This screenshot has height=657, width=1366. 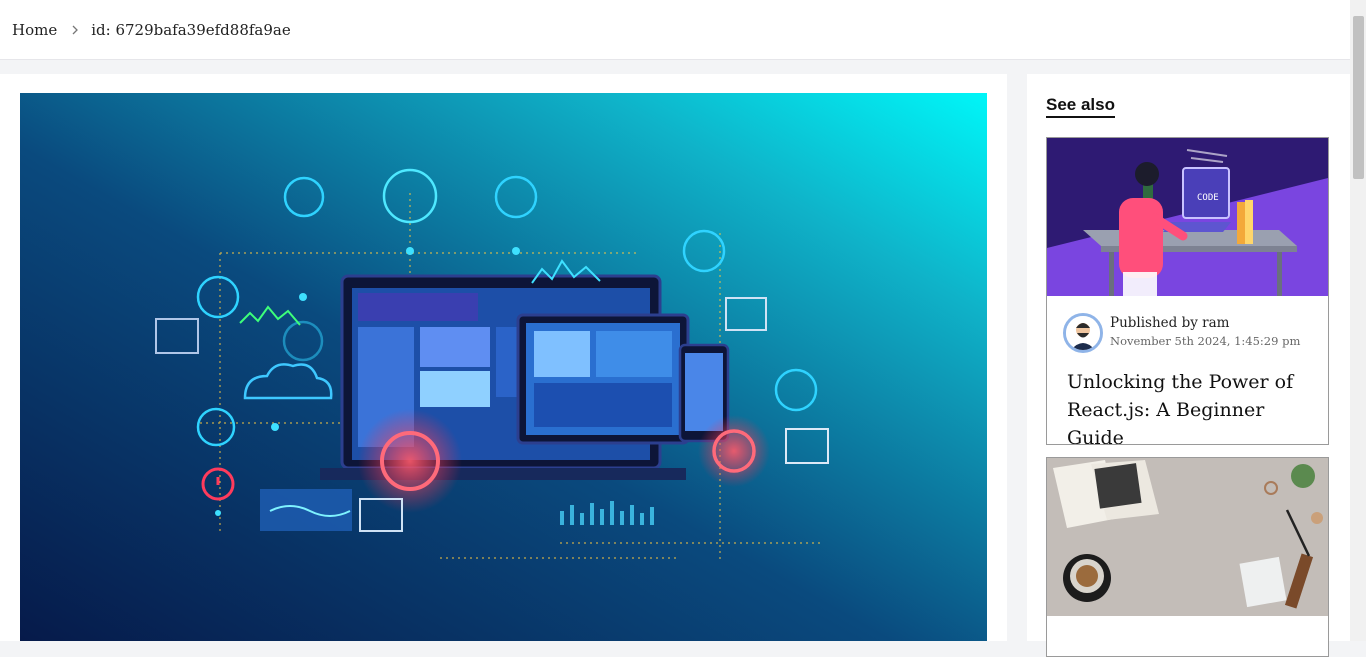 I want to click on breadcrumb-current: id: 6729bafa39efd88fa9ae, so click(x=191, y=30).